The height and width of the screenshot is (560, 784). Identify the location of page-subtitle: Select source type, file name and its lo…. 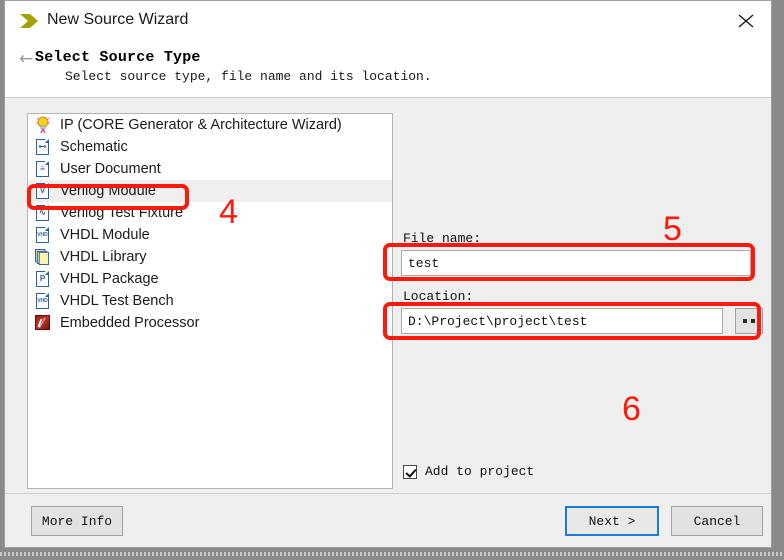
(248, 76).